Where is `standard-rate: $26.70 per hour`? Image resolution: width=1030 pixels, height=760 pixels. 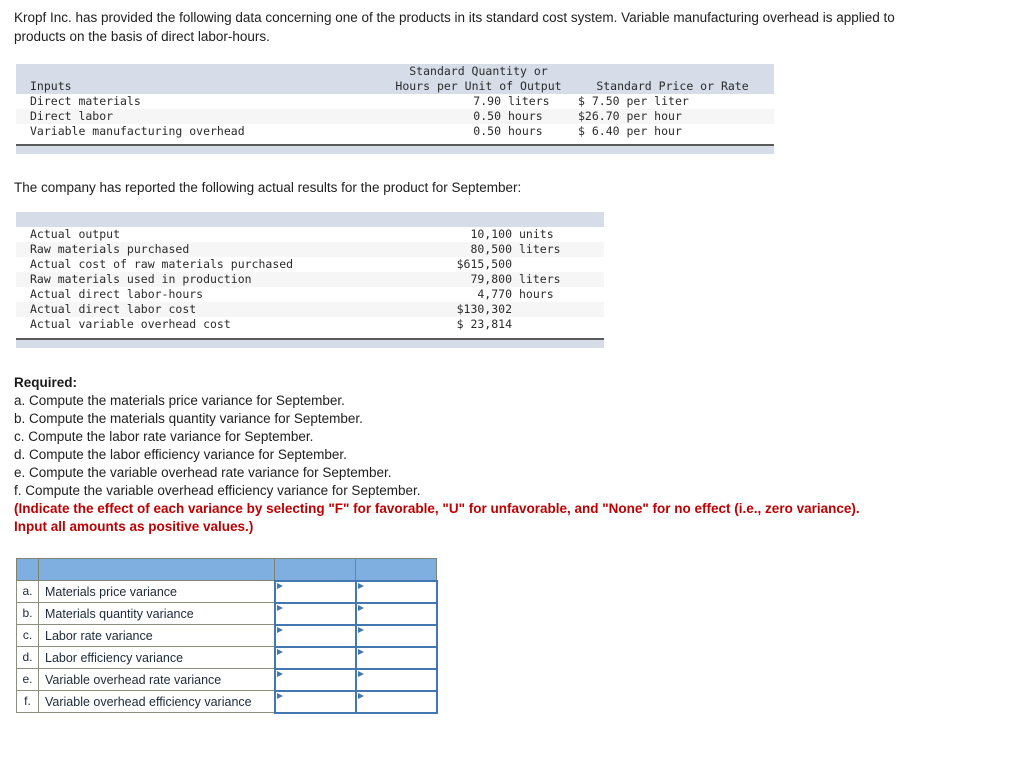
standard-rate: $26.70 per hour is located at coordinates (672, 116).